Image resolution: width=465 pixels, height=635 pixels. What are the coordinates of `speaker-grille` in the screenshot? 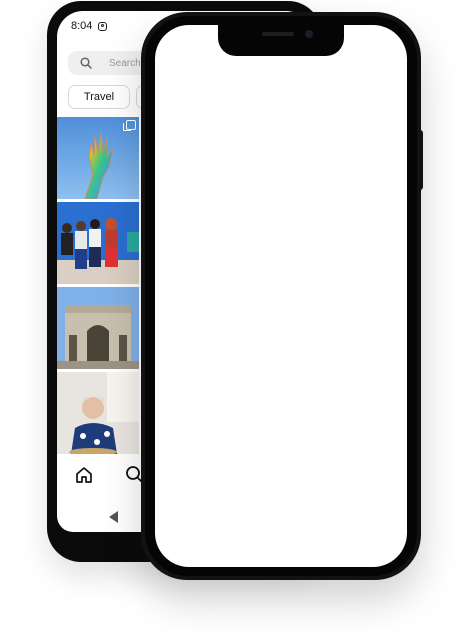 It's located at (278, 34).